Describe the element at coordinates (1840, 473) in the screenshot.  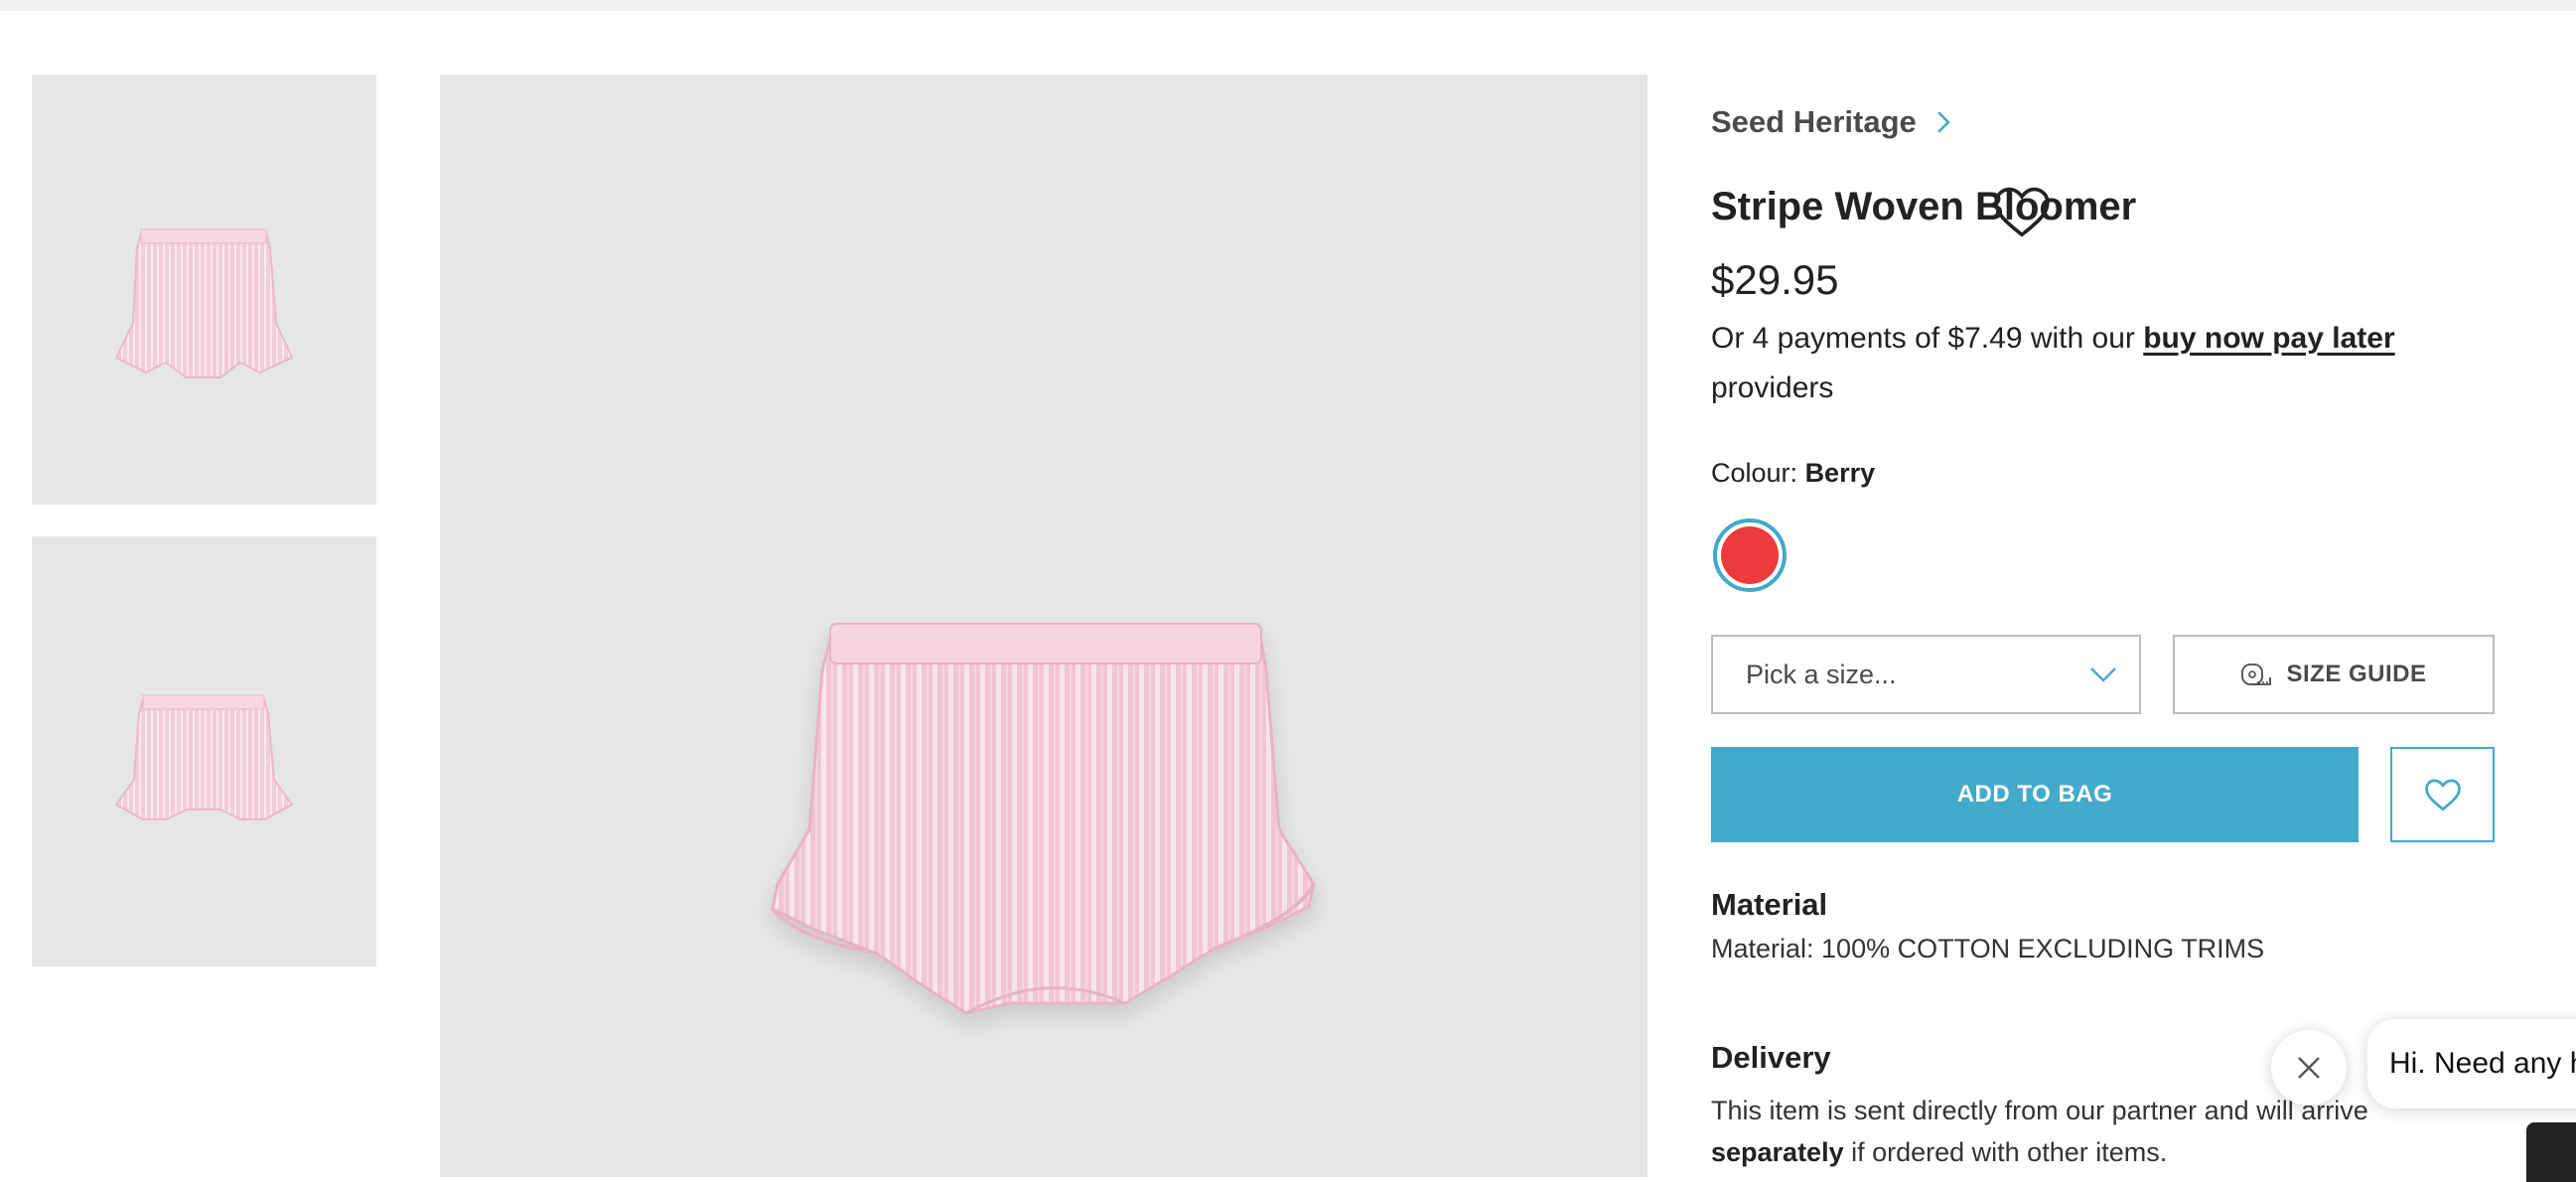
I see `colour-value: Berry` at that location.